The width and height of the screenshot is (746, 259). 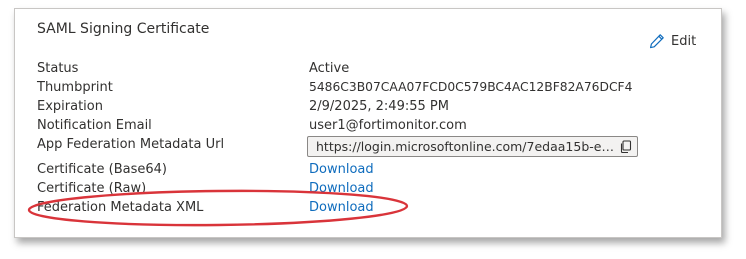 What do you see at coordinates (657, 41) in the screenshot?
I see `pencil-icon` at bounding box center [657, 41].